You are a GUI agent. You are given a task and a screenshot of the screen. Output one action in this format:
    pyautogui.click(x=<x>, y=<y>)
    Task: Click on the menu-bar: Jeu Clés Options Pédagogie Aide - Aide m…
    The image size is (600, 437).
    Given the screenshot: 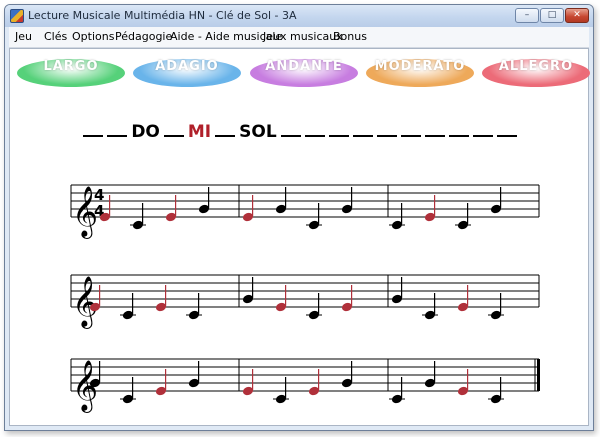 What is the action you would take?
    pyautogui.click(x=299, y=37)
    